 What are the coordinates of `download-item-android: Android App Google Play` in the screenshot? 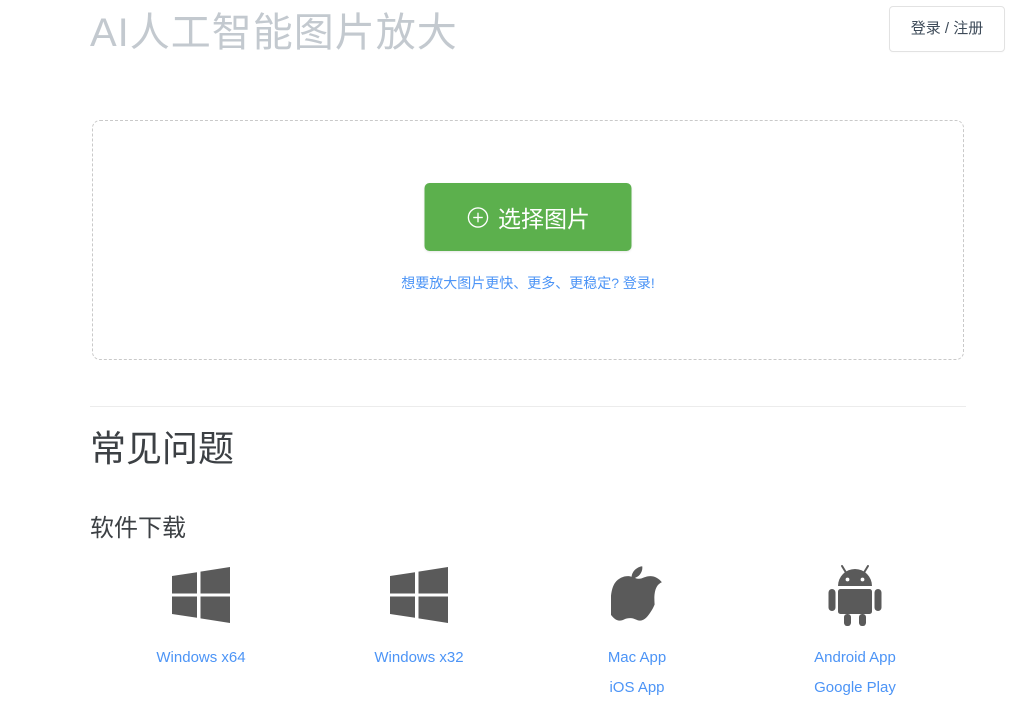 It's located at (855, 632).